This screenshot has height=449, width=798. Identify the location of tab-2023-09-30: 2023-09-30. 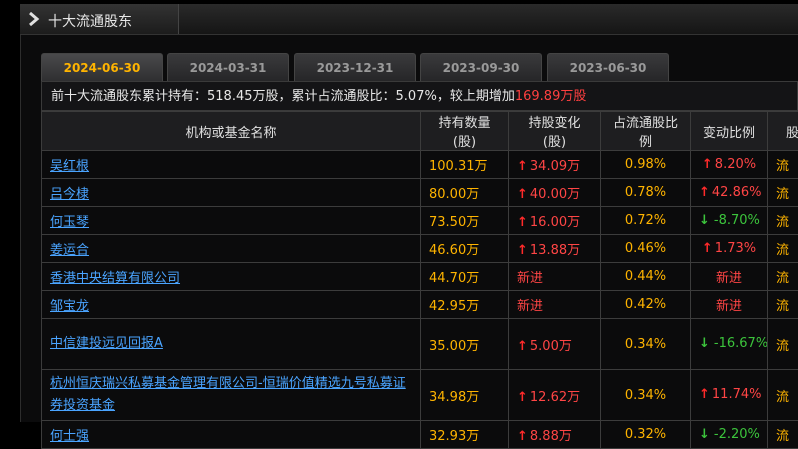
(481, 67).